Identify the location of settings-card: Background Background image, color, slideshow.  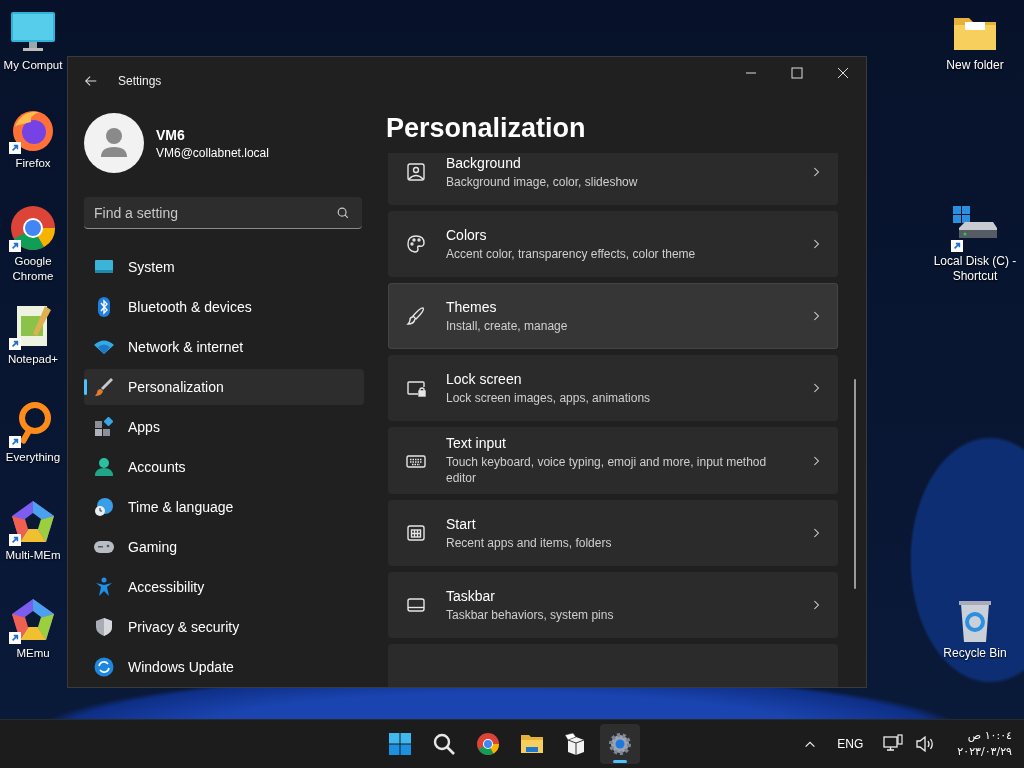
(613, 179).